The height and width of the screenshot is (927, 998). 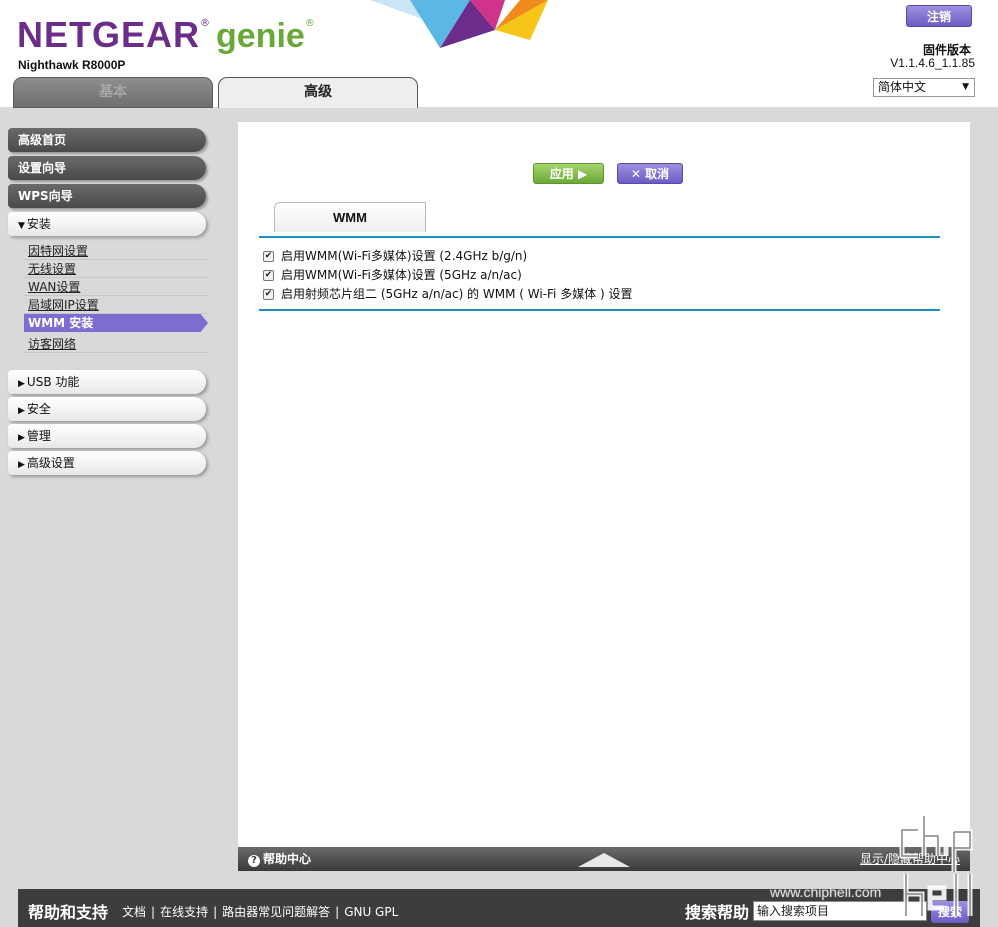 What do you see at coordinates (268, 256) in the screenshot?
I see `wmm-24ghz-checkbox: ✔` at bounding box center [268, 256].